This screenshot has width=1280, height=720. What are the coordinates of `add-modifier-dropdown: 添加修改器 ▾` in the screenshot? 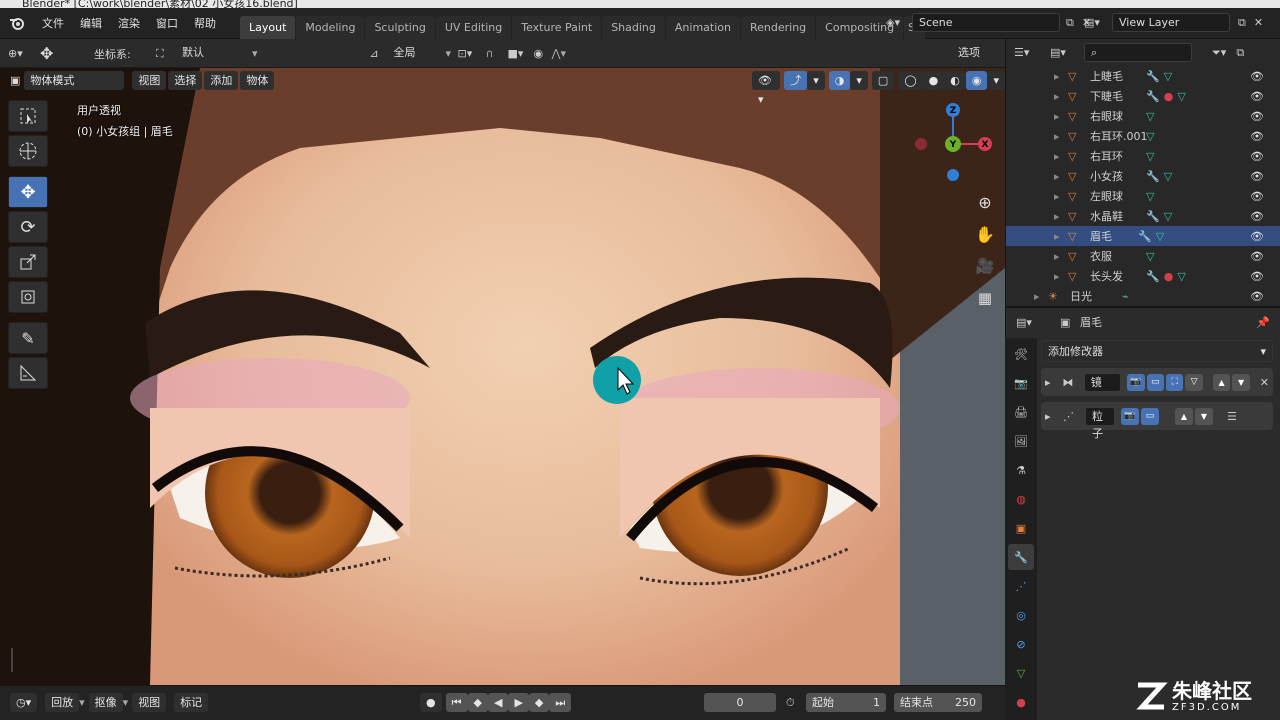 It's located at (1157, 351).